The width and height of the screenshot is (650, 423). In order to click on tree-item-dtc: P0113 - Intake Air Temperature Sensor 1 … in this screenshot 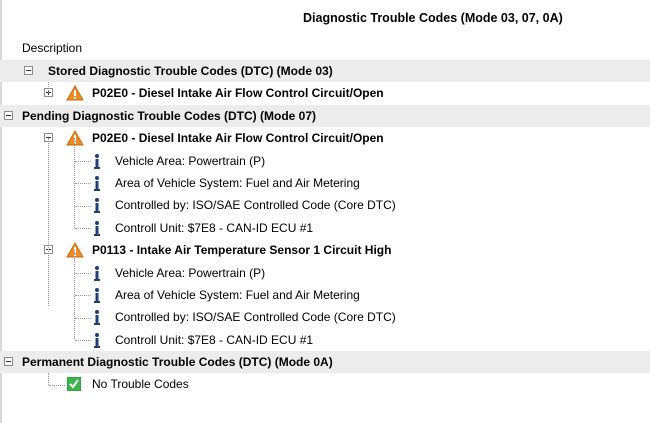, I will do `click(325, 250)`.